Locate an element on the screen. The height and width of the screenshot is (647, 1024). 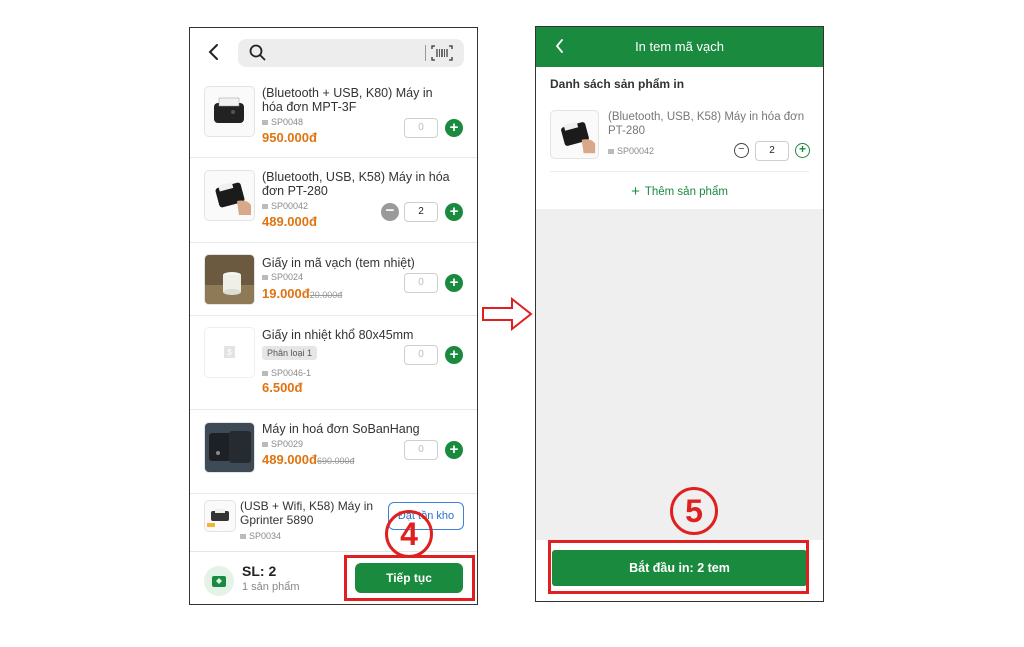
add-product-button: + Thêm sản phẩm is located at coordinates (679, 191).